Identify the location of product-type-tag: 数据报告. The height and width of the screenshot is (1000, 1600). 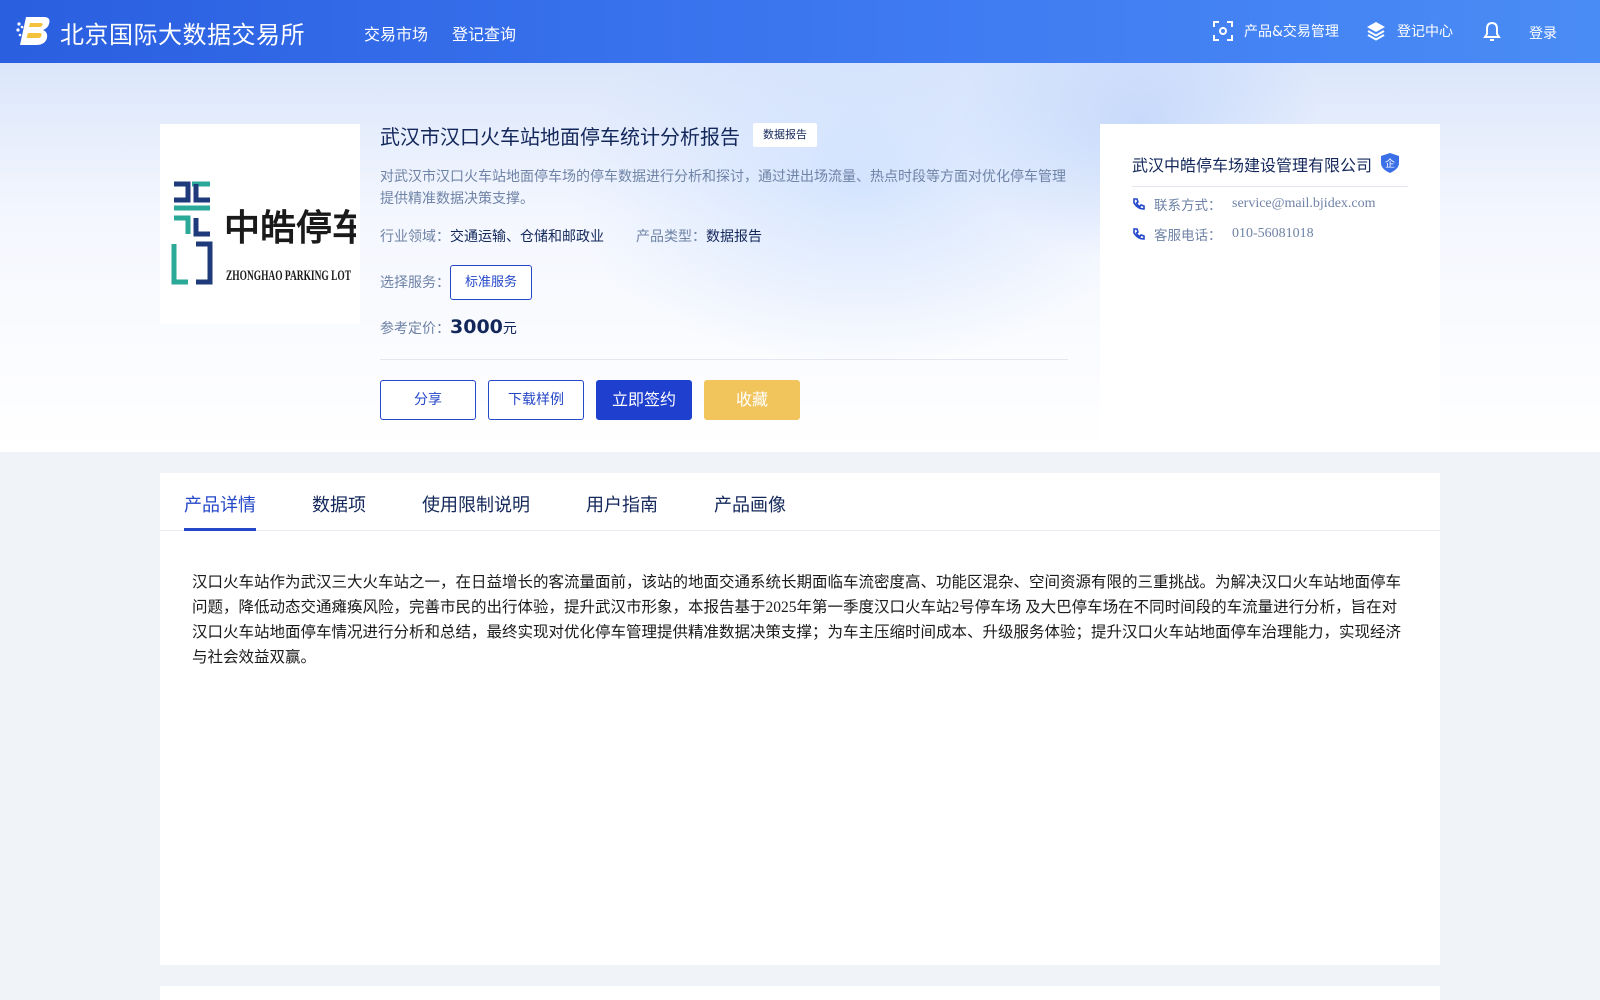
(785, 135).